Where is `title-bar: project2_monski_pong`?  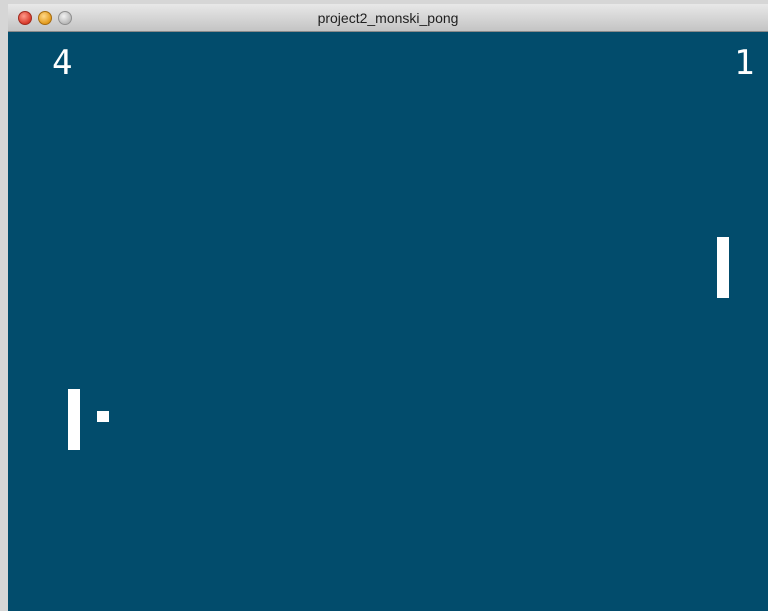 title-bar: project2_monski_pong is located at coordinates (388, 18).